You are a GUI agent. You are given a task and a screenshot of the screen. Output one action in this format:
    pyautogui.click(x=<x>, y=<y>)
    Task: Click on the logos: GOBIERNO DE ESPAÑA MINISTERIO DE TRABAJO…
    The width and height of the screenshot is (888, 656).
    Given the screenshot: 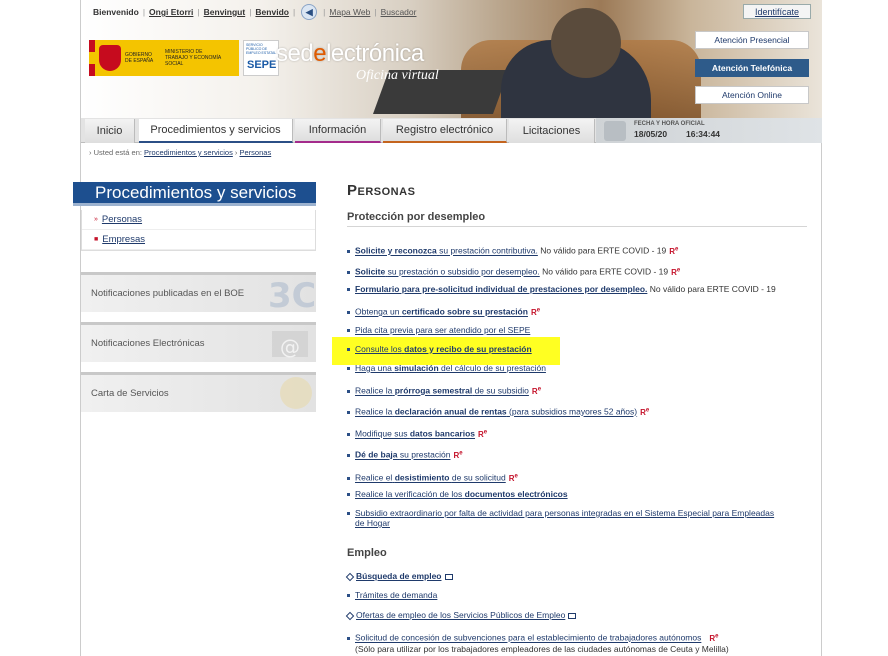 What is the action you would take?
    pyautogui.click(x=184, y=58)
    